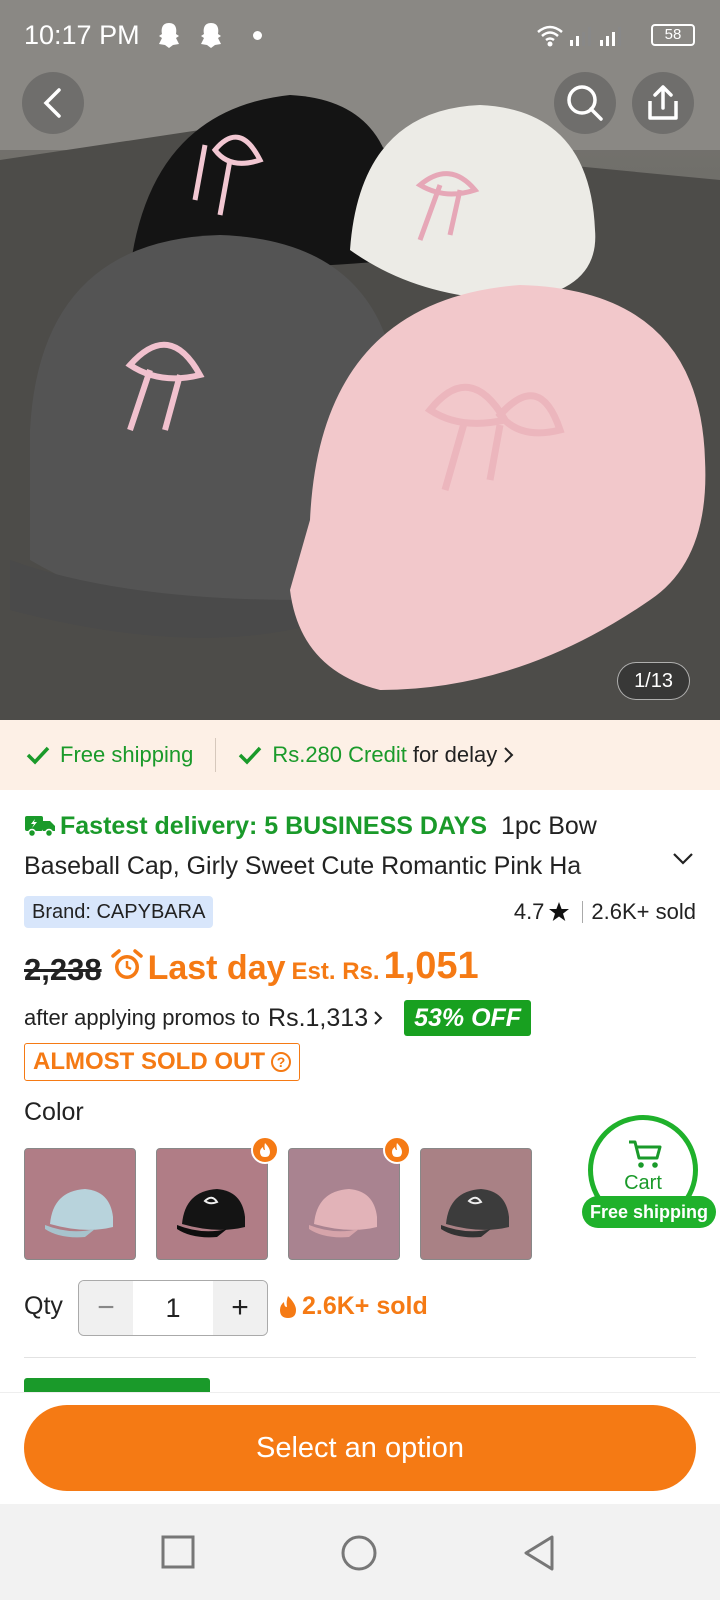 The image size is (720, 1600). Describe the element at coordinates (431, 966) in the screenshot. I see `sale-price: 1,051` at that location.